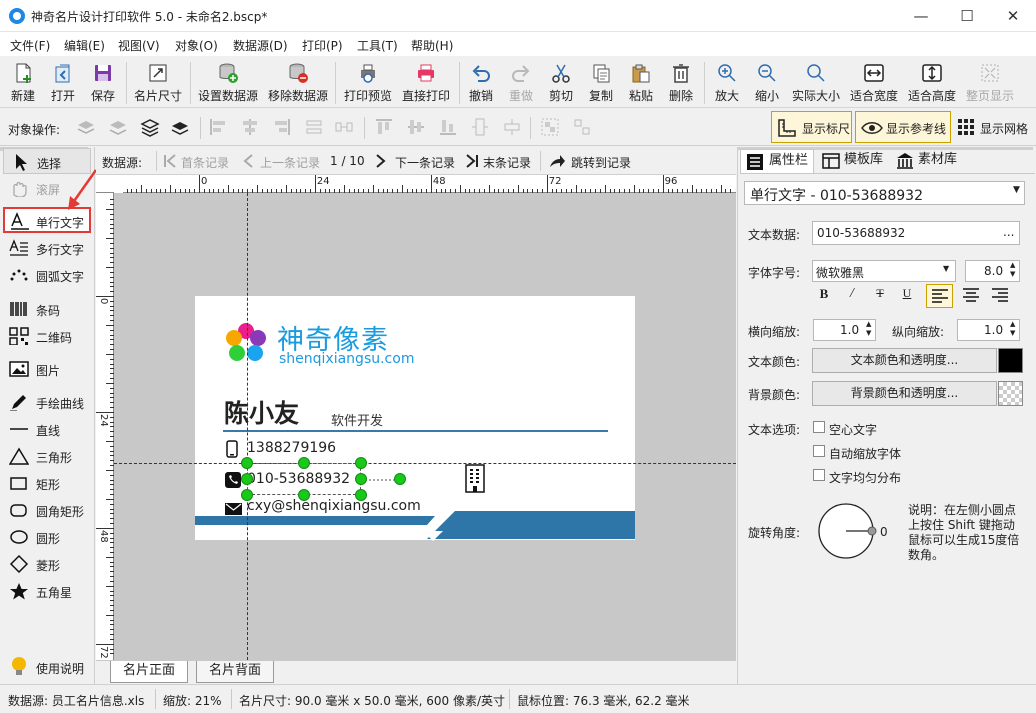 This screenshot has height=713, width=1036. Describe the element at coordinates (481, 83) in the screenshot. I see `undo-button: 撤销` at that location.